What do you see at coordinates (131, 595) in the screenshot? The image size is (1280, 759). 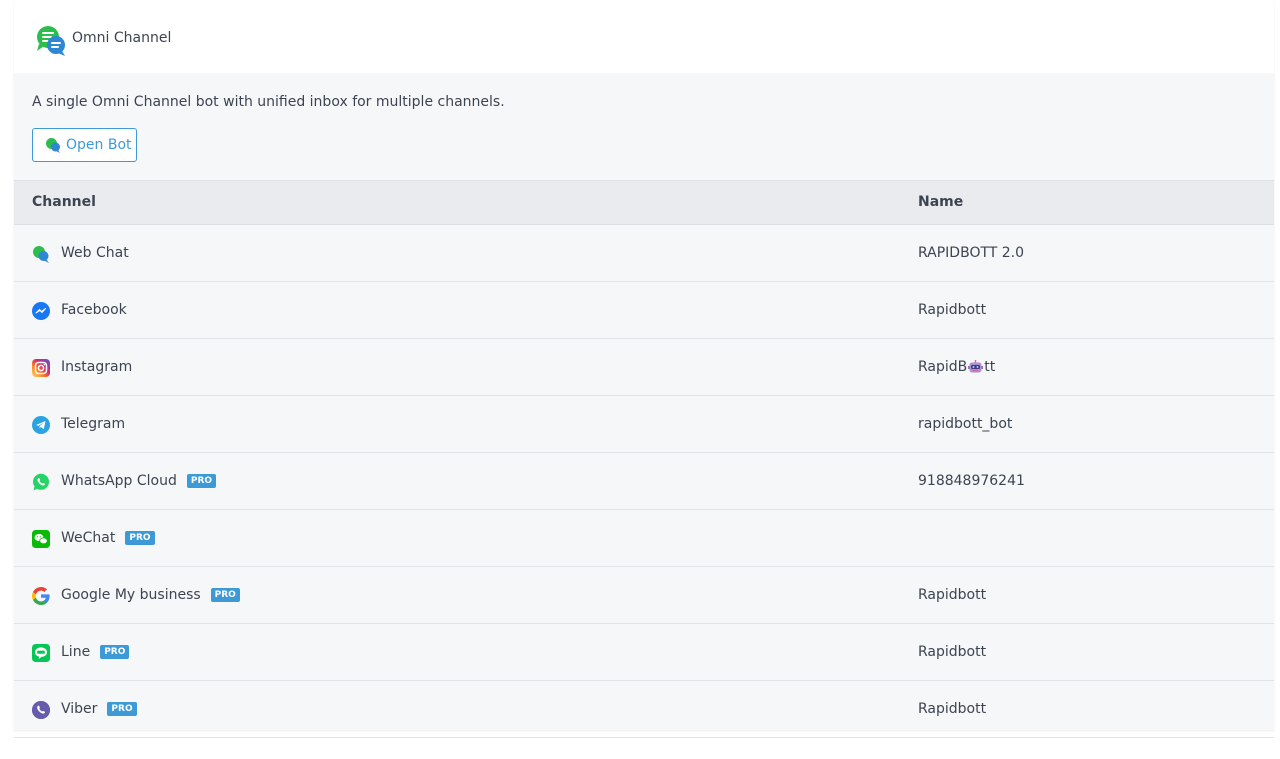 I see `channel-name-text: Google My business` at bounding box center [131, 595].